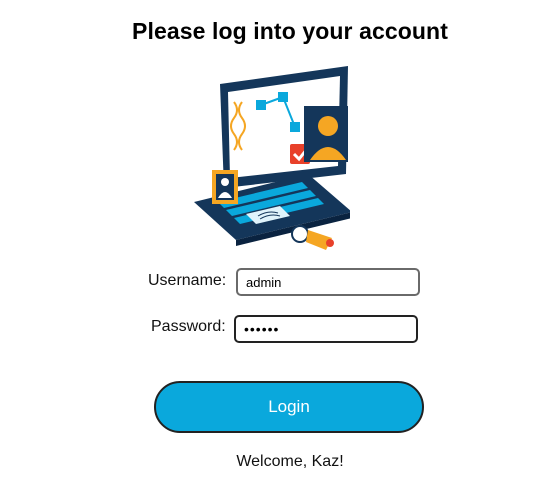 This screenshot has width=548, height=486. Describe the element at coordinates (328, 282) in the screenshot. I see `username-input` at that location.